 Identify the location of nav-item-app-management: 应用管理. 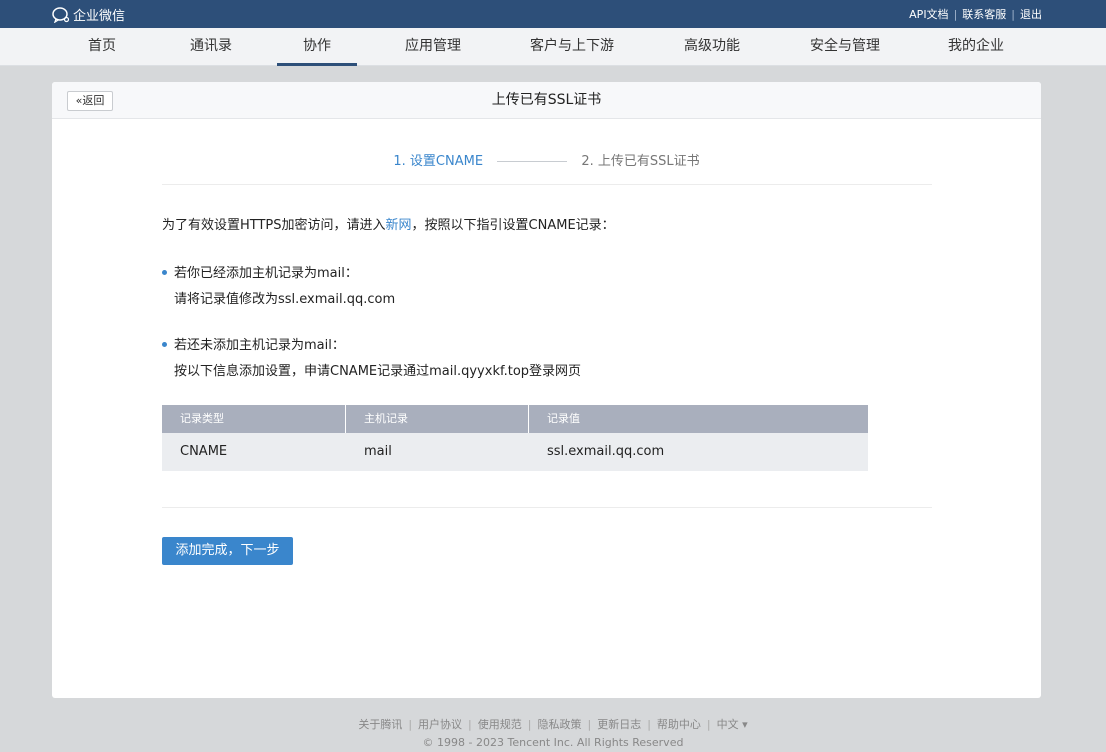
(433, 47).